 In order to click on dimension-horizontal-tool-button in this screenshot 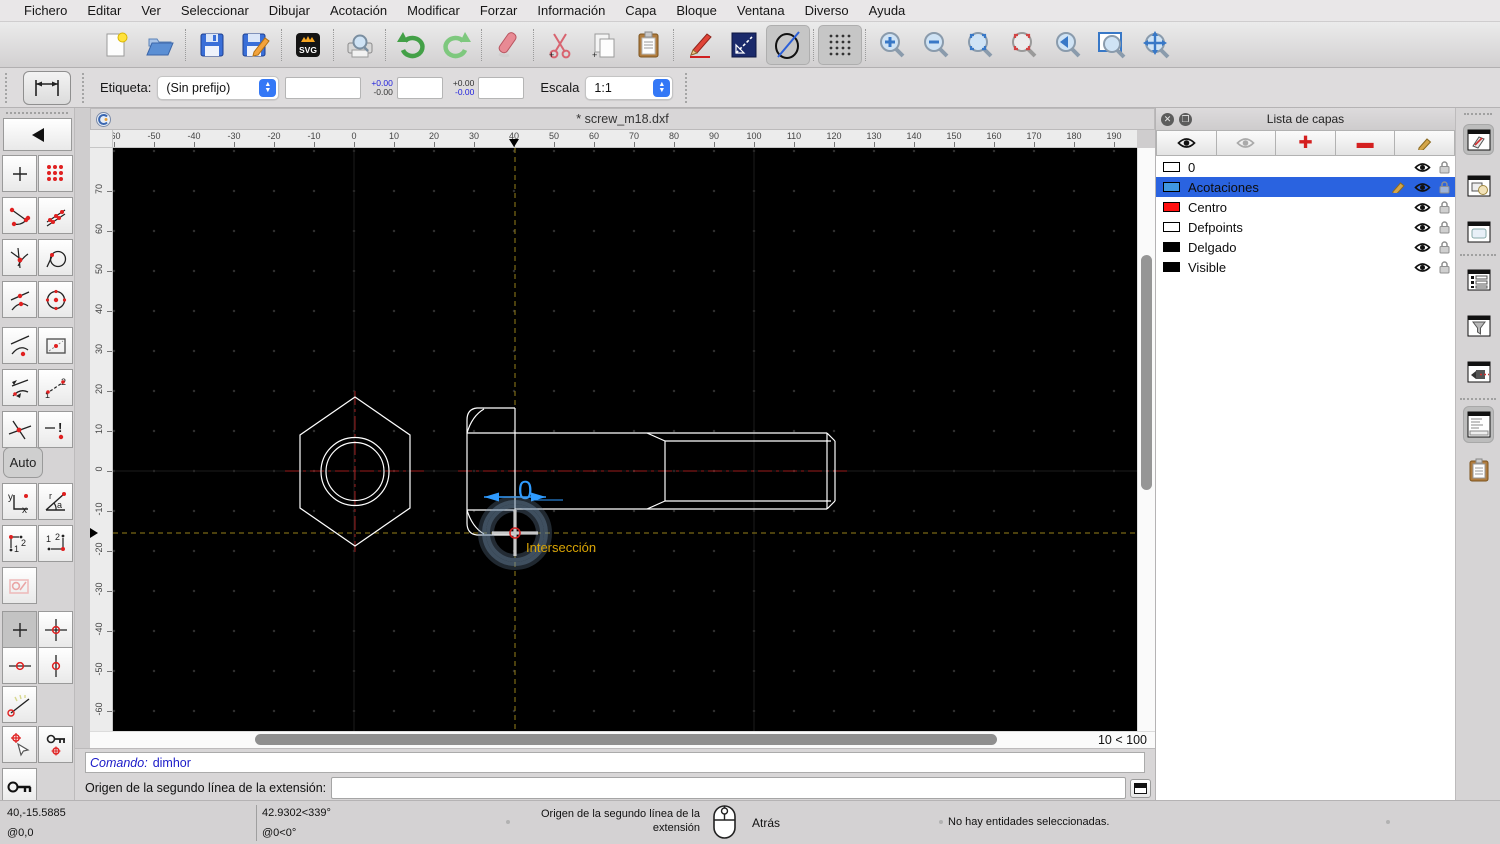, I will do `click(47, 87)`.